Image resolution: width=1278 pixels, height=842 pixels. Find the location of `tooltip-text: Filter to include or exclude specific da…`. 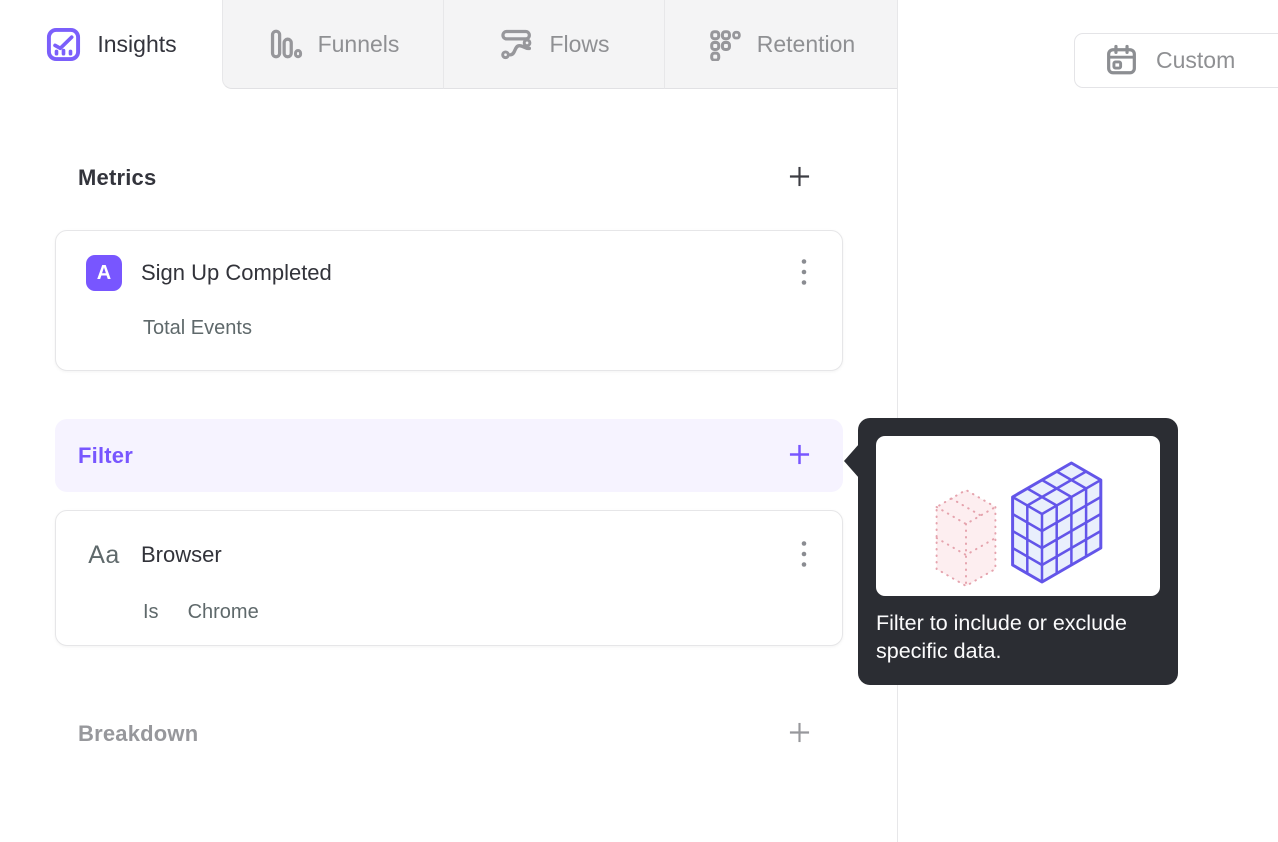

tooltip-text: Filter to include or exclude specific da… is located at coordinates (1001, 637).